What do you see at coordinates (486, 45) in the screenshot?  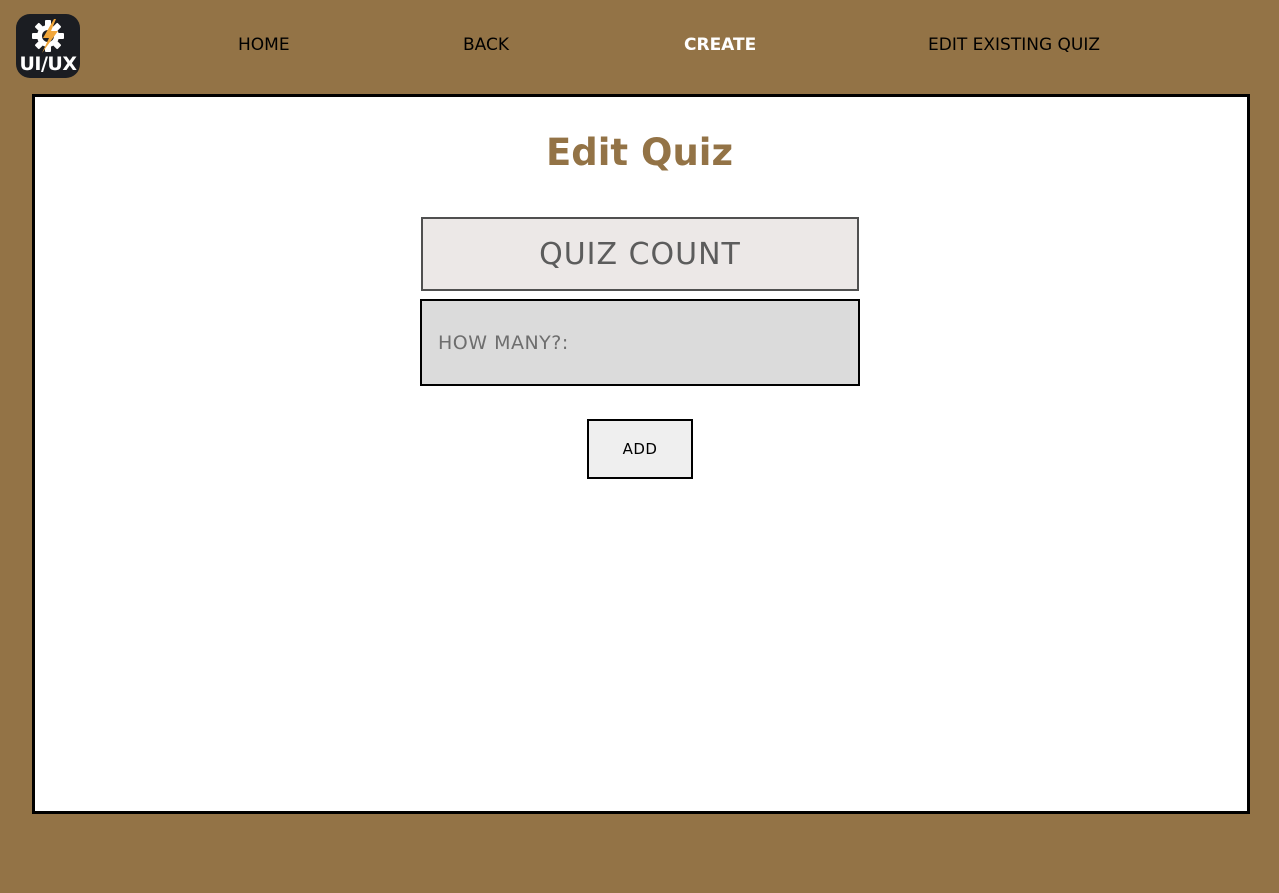 I see `nav-back-link: BACK` at bounding box center [486, 45].